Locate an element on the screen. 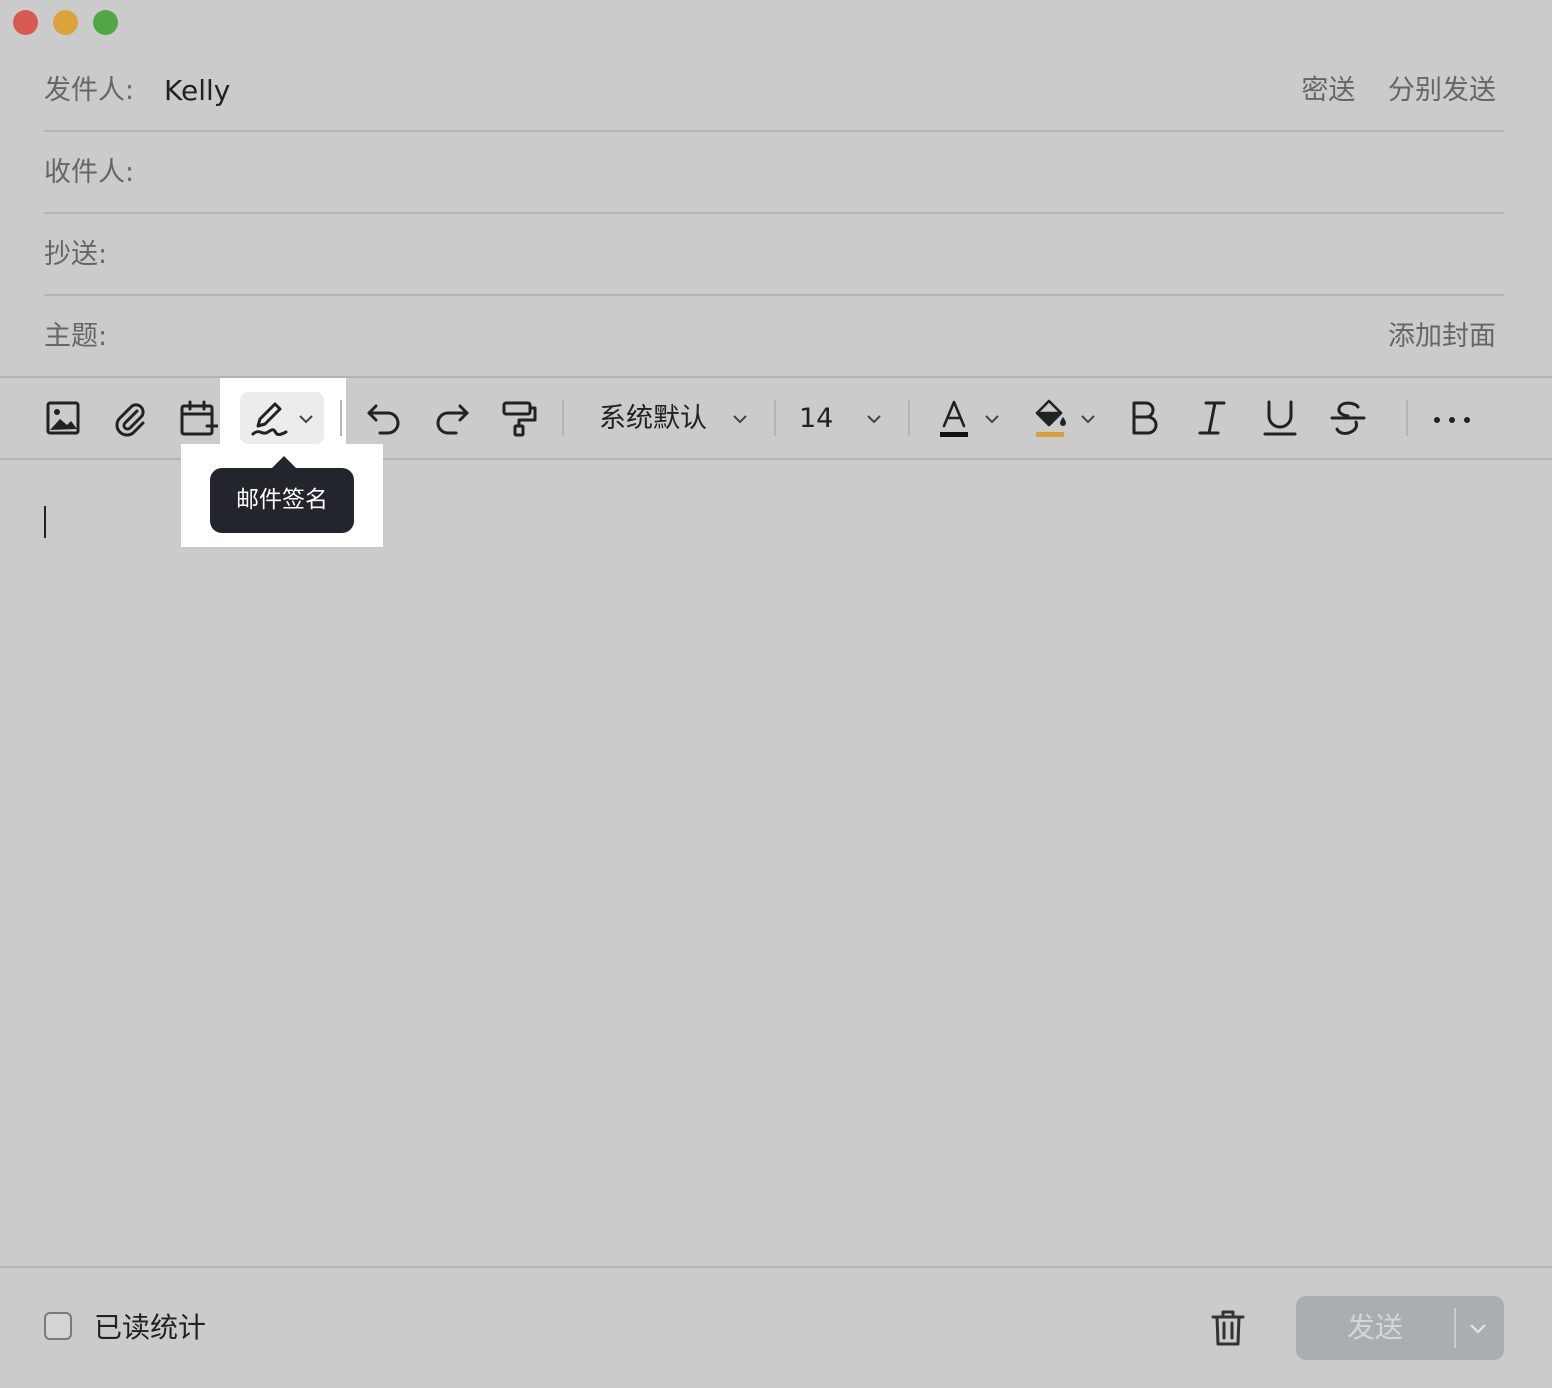 This screenshot has height=1388, width=1552. signature-dropdown-chevron-icon is located at coordinates (306, 419).